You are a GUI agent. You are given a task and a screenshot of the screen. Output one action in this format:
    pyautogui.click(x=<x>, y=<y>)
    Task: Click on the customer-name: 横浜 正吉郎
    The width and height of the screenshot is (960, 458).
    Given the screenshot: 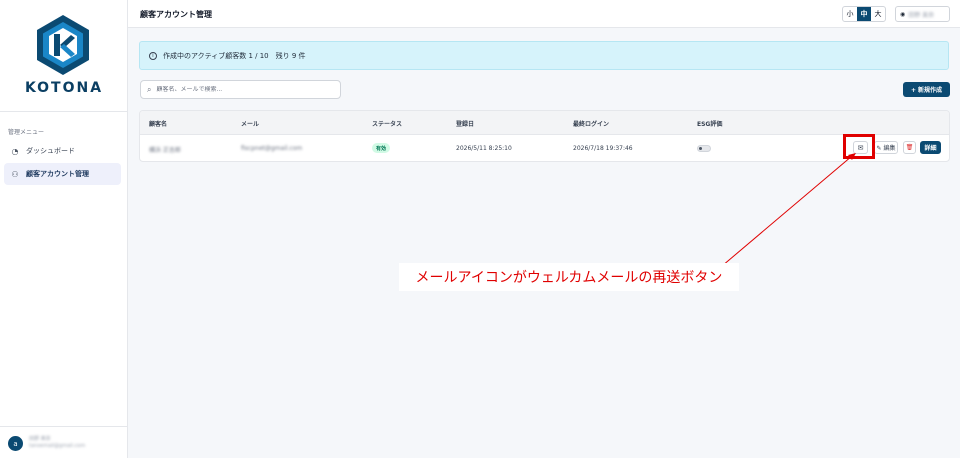 What is the action you would take?
    pyautogui.click(x=165, y=150)
    